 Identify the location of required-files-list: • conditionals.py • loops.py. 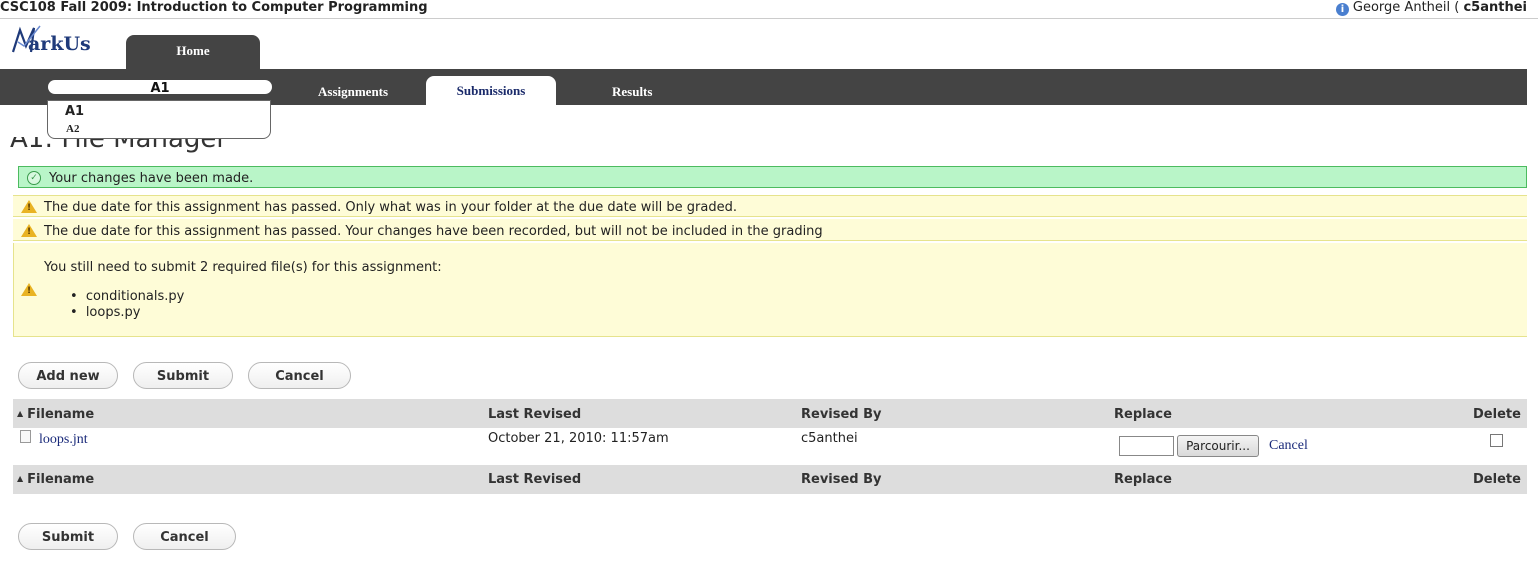
(127, 305).